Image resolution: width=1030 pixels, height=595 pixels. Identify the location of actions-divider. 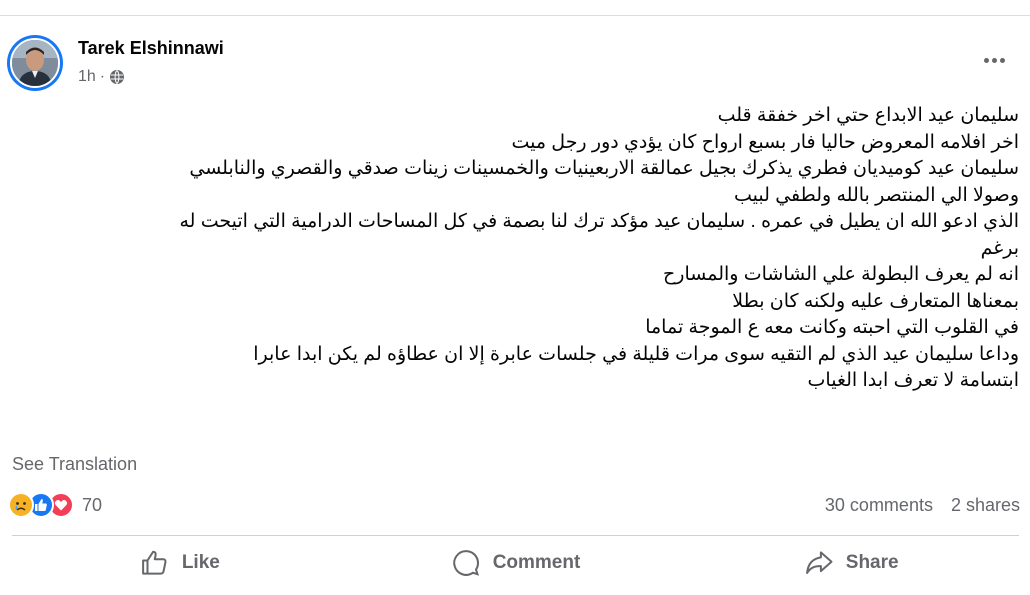
(515, 535).